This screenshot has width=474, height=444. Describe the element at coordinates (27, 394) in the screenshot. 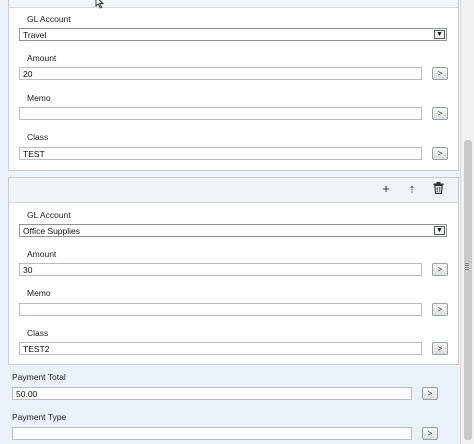

I see `payment-total-value: 50.00` at that location.